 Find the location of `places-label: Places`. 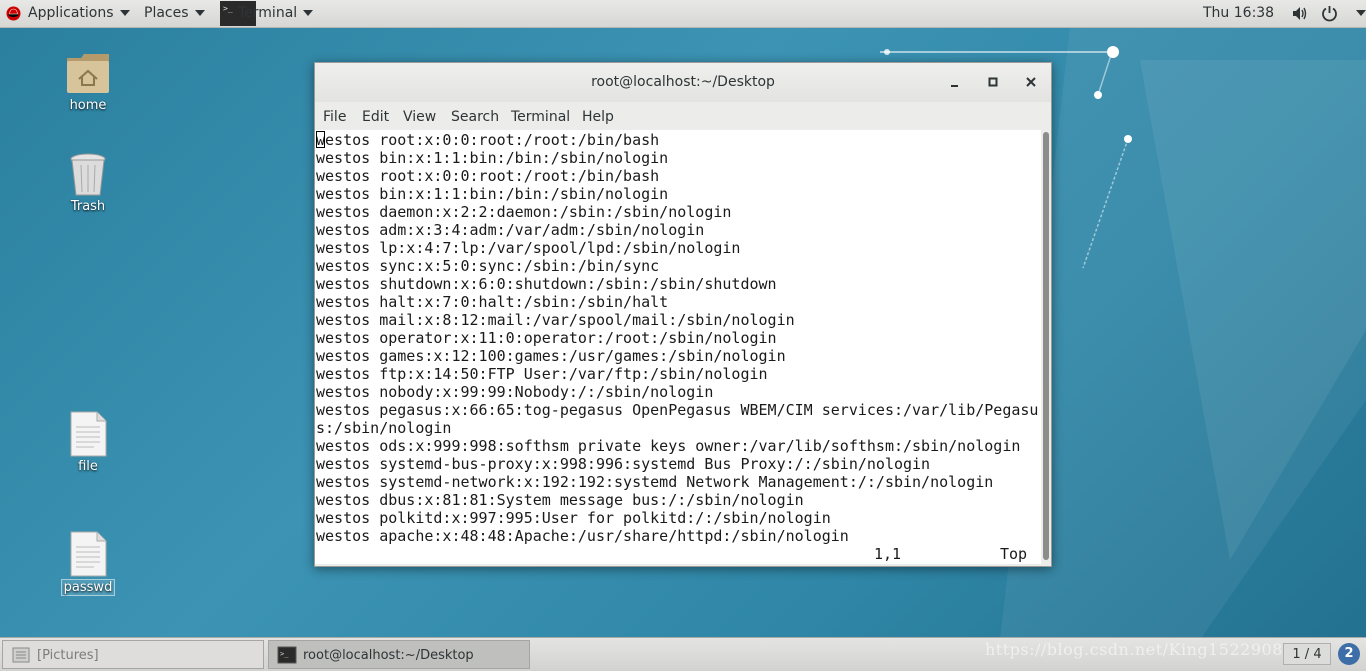

places-label: Places is located at coordinates (166, 13).